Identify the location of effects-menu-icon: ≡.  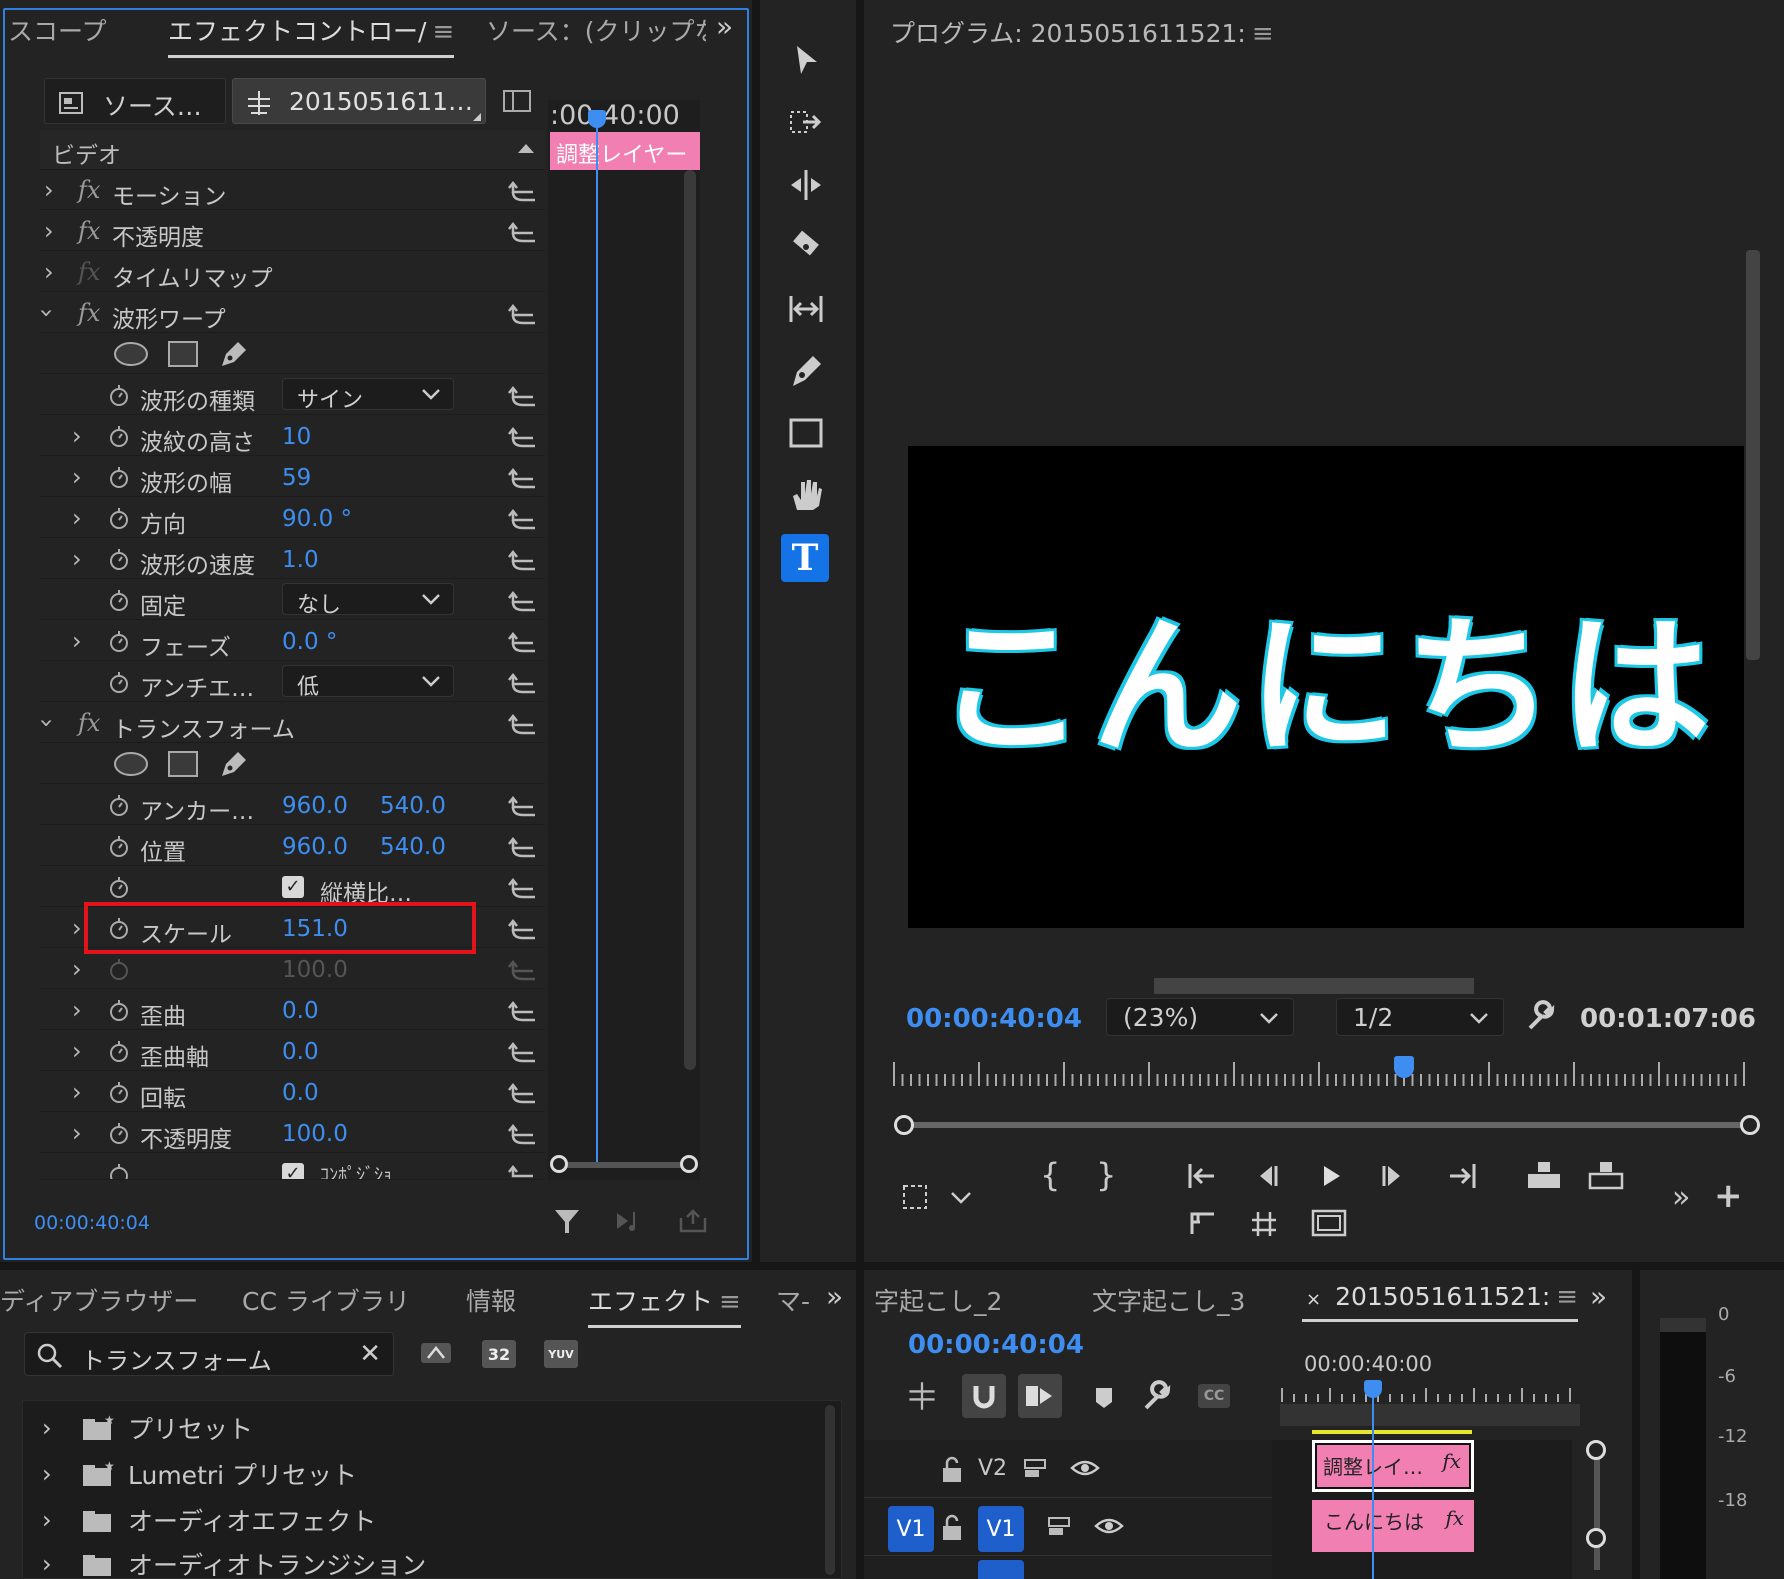
(730, 1302).